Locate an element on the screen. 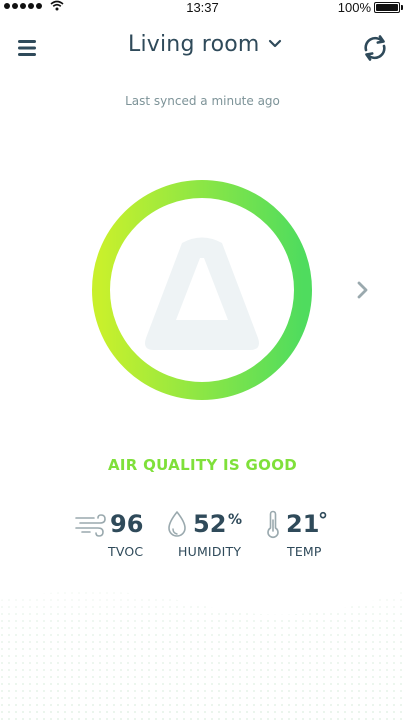 The height and width of the screenshot is (720, 405). tvoc-label: TVOC is located at coordinates (126, 551).